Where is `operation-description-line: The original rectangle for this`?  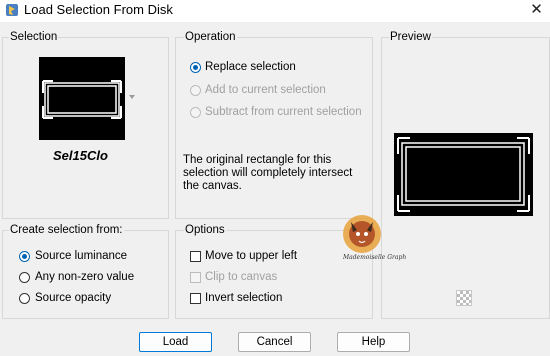
operation-description-line: The original rectangle for this is located at coordinates (257, 160).